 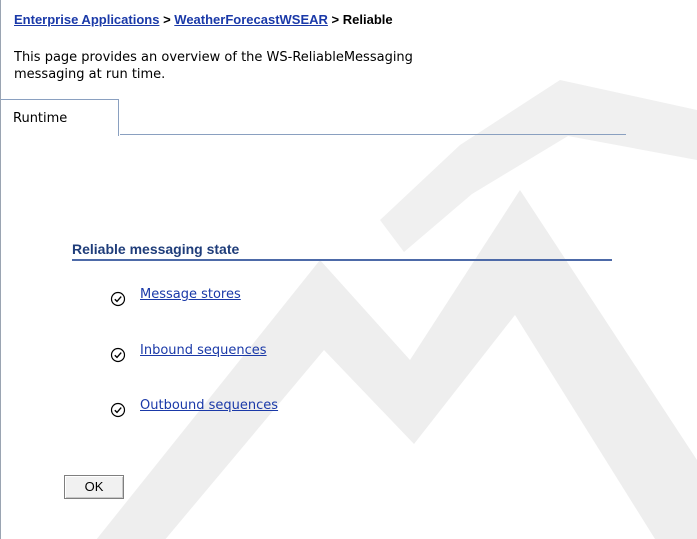 I want to click on tab-runtime-label: Runtime, so click(x=40, y=118).